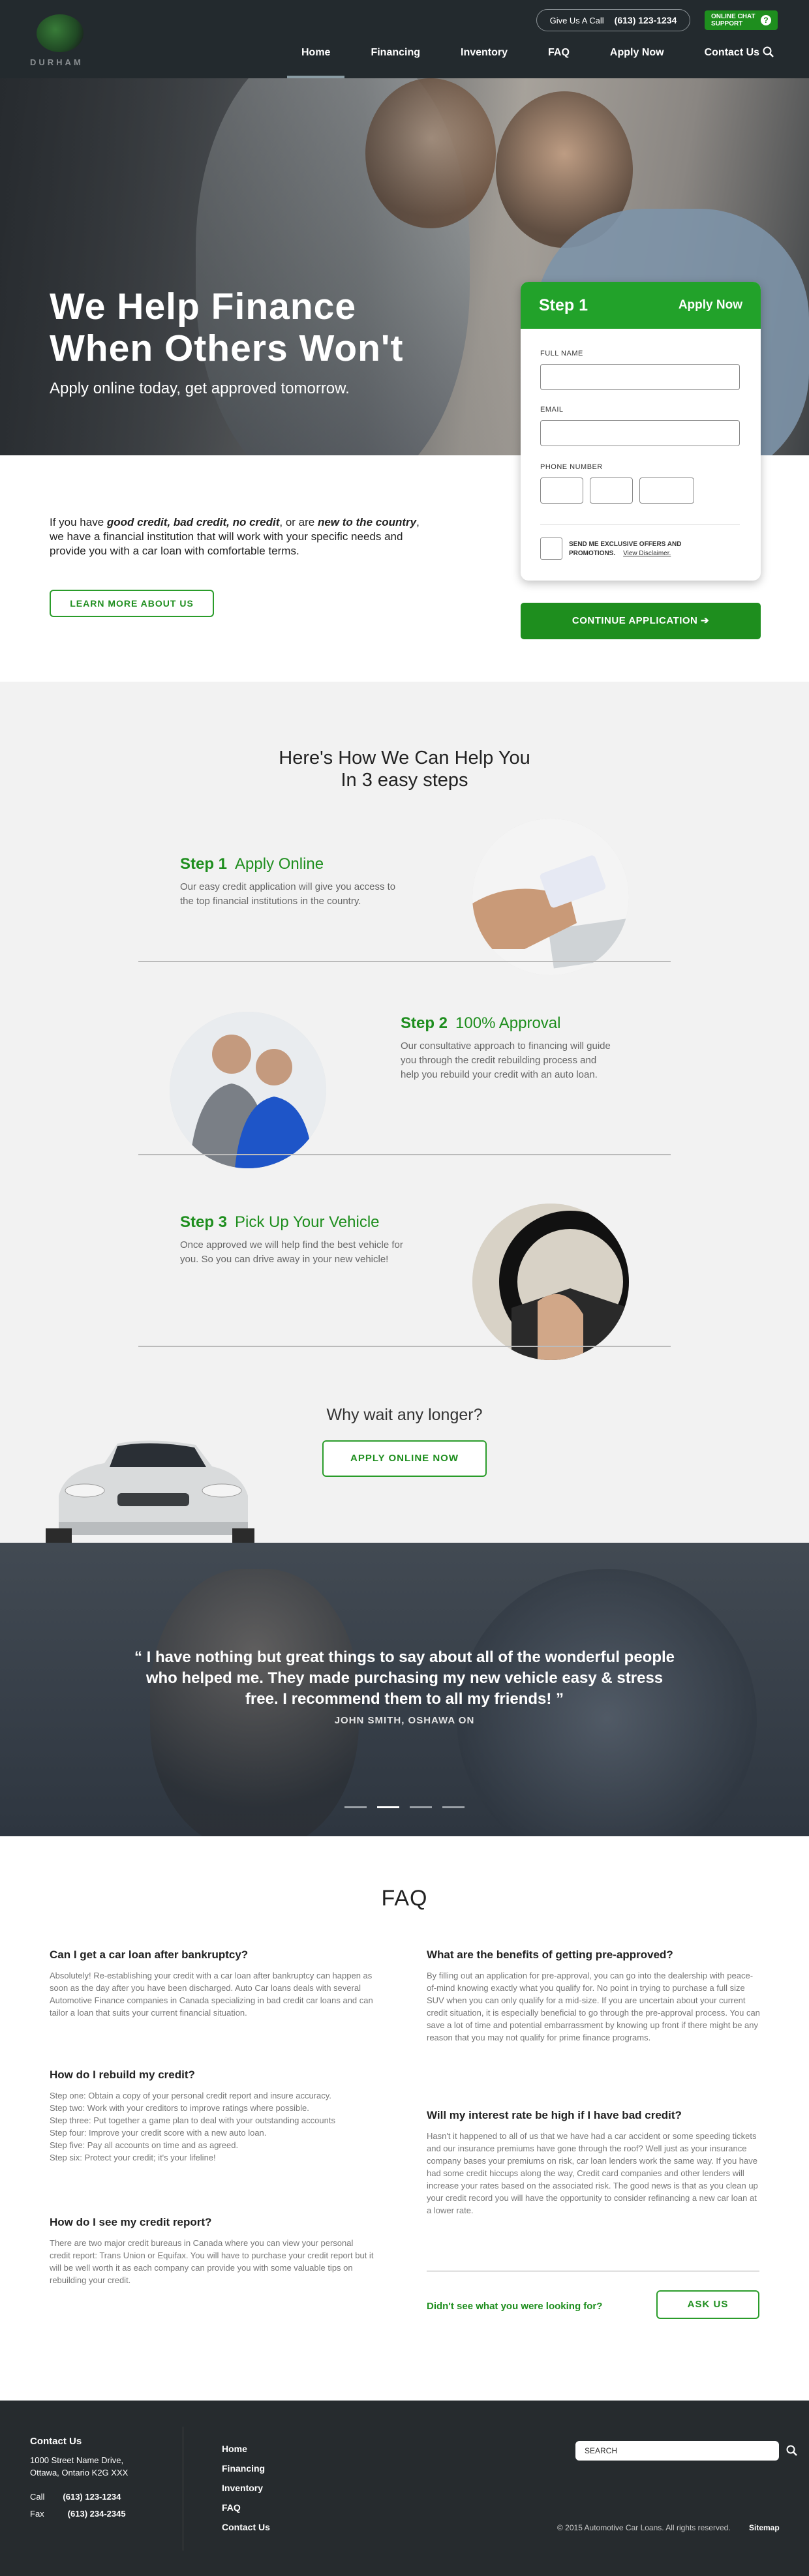 This screenshot has width=809, height=2576. Describe the element at coordinates (666, 491) in the screenshot. I see `phone-line-input` at that location.